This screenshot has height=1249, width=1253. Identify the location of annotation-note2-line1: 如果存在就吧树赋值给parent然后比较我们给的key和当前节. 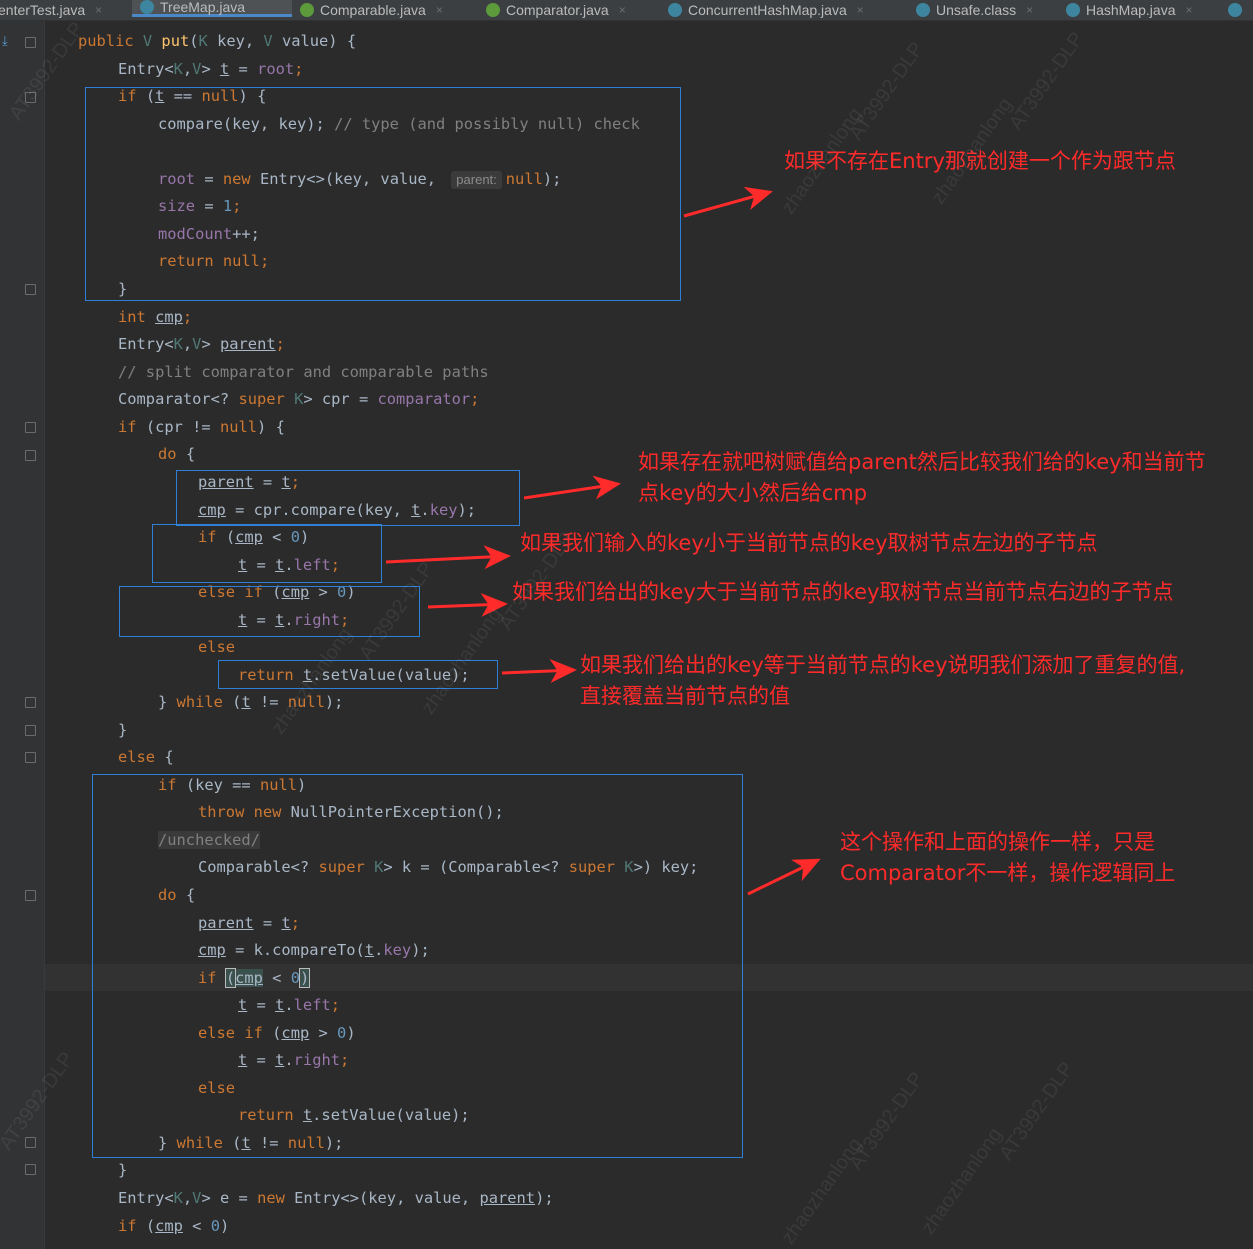
(922, 462).